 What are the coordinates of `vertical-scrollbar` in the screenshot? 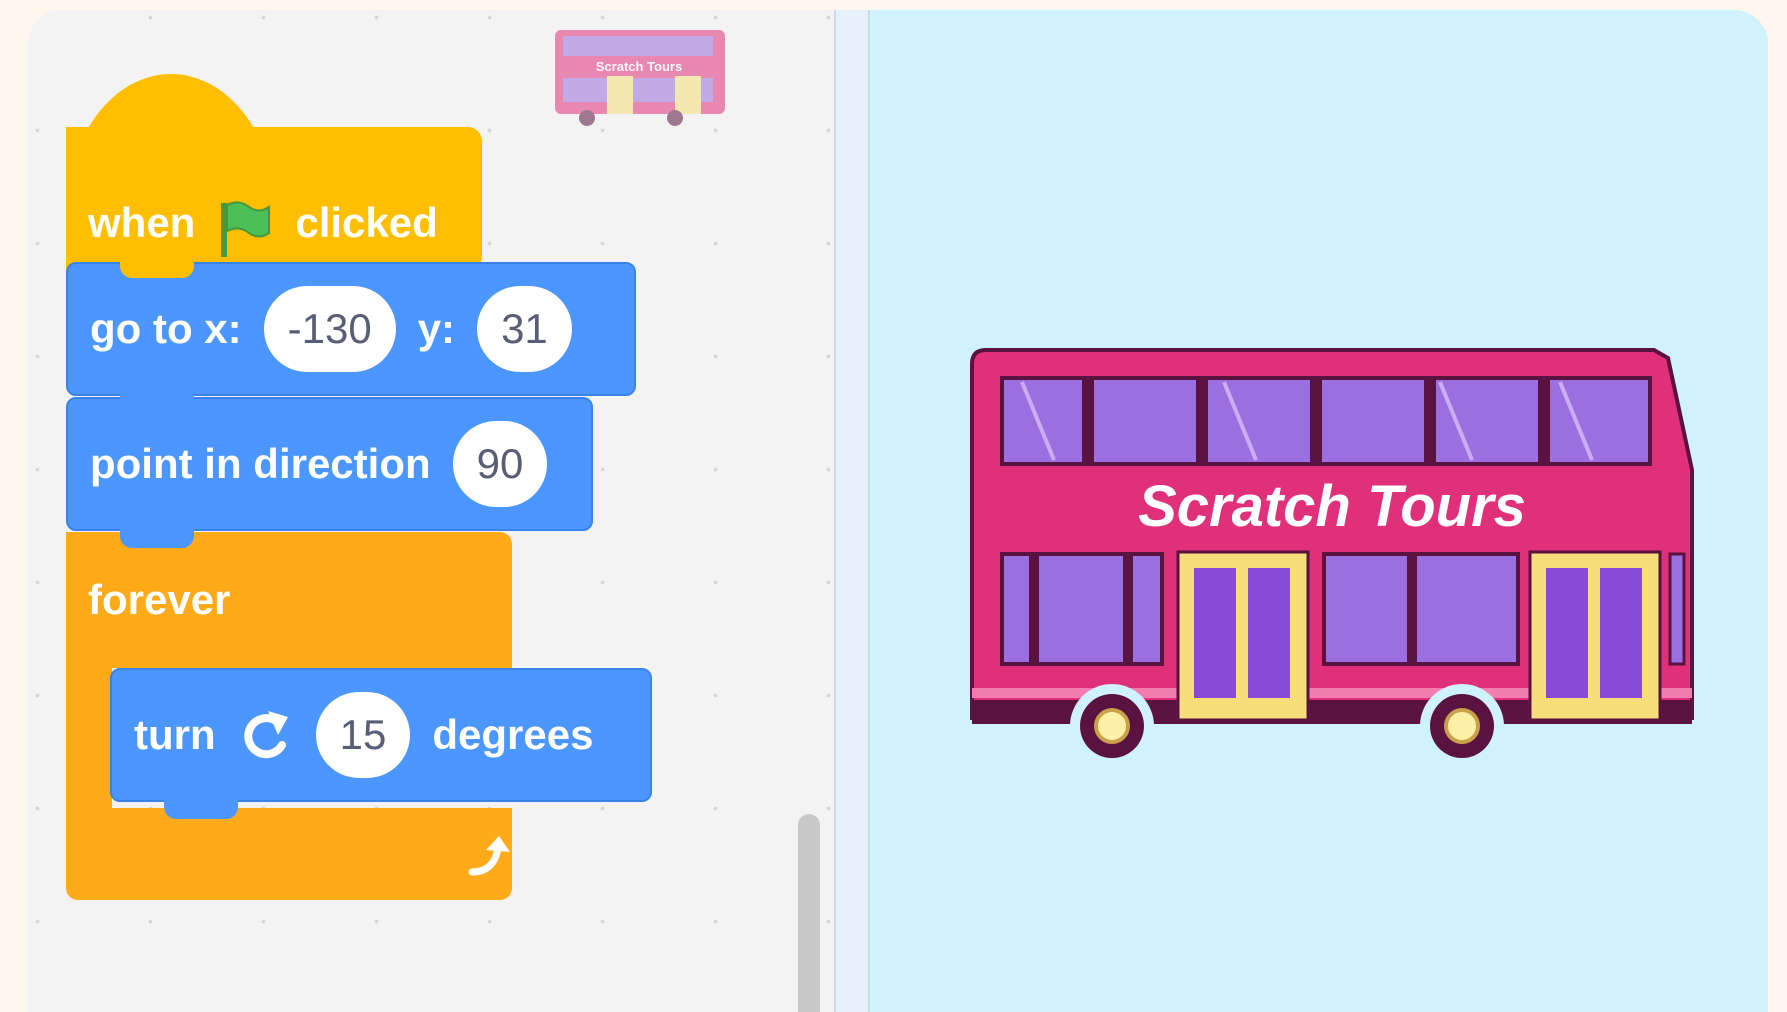 It's located at (809, 913).